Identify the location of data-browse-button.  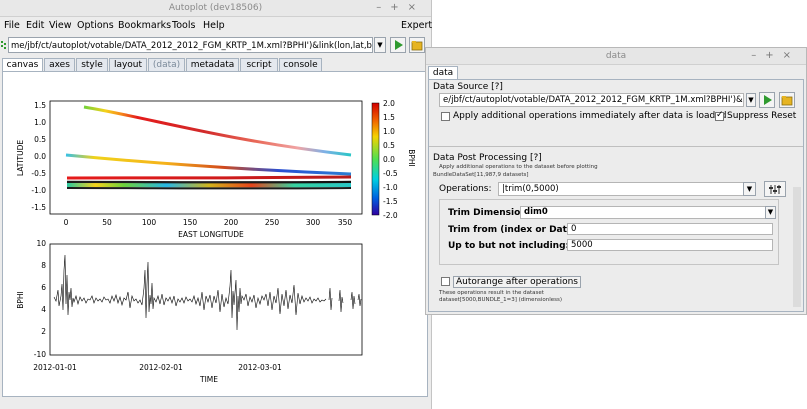
(787, 100).